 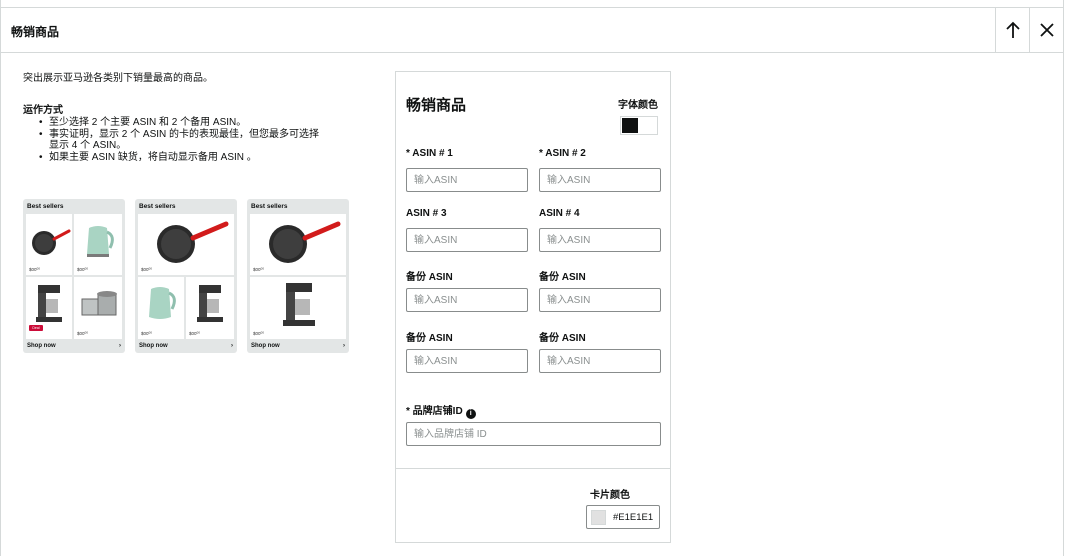 I want to click on font-color-black-swatch, so click(x=630, y=125).